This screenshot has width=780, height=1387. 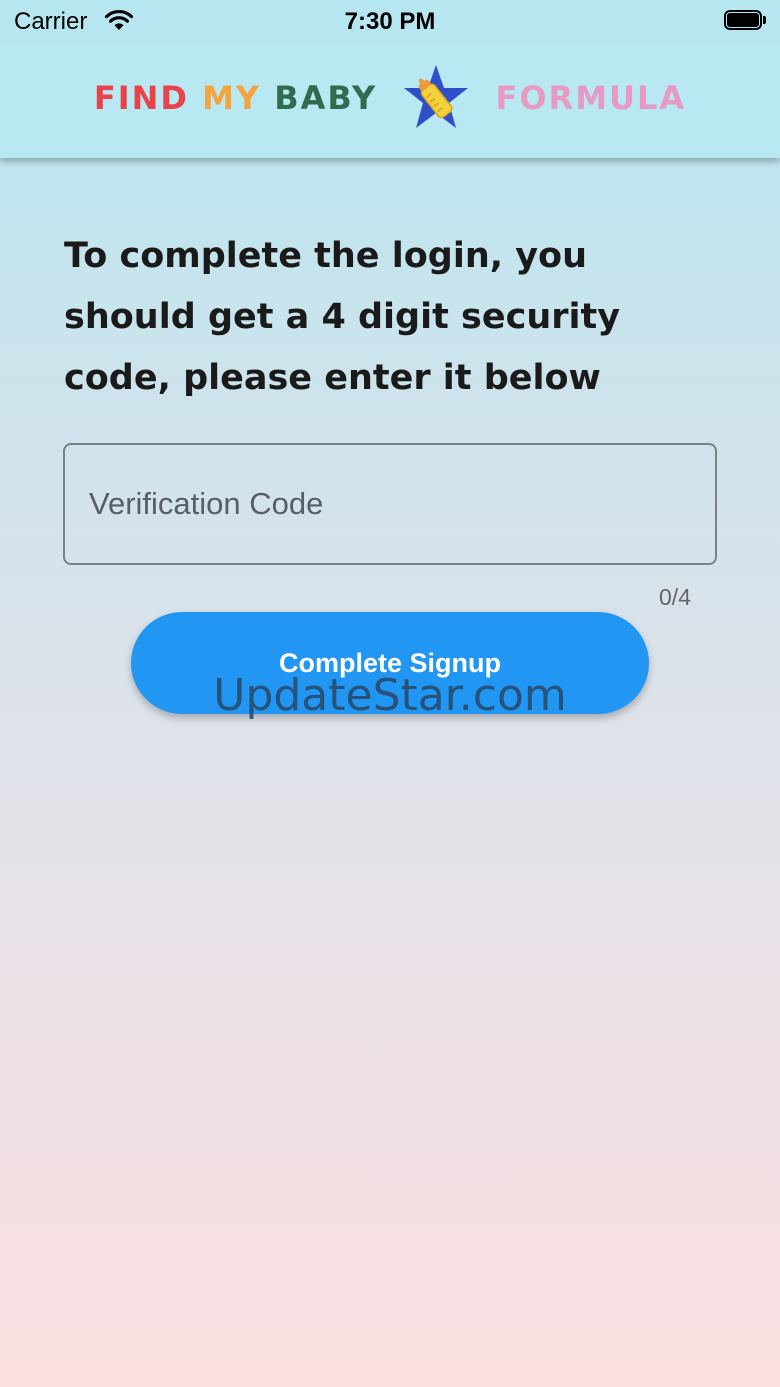 I want to click on complete-signup-button: Complete Signup, so click(x=390, y=663).